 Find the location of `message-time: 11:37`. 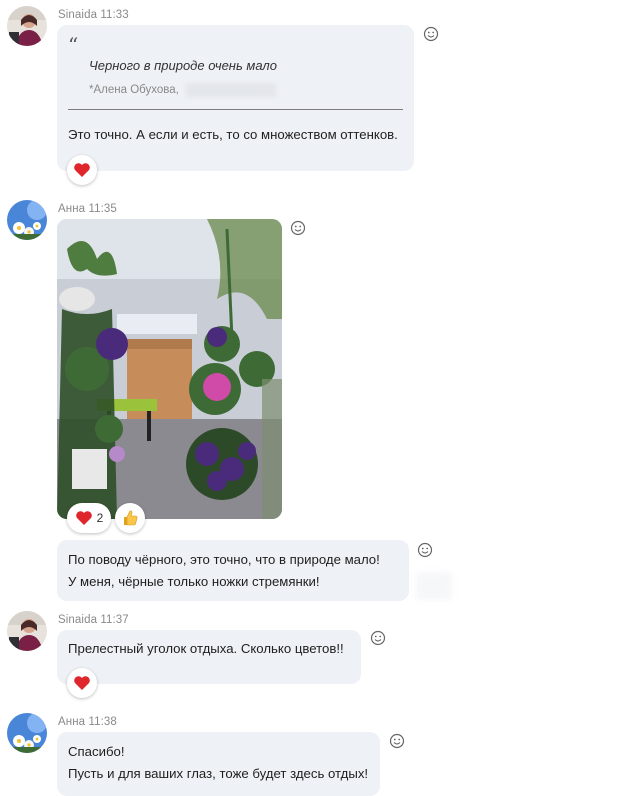

message-time: 11:37 is located at coordinates (114, 620).